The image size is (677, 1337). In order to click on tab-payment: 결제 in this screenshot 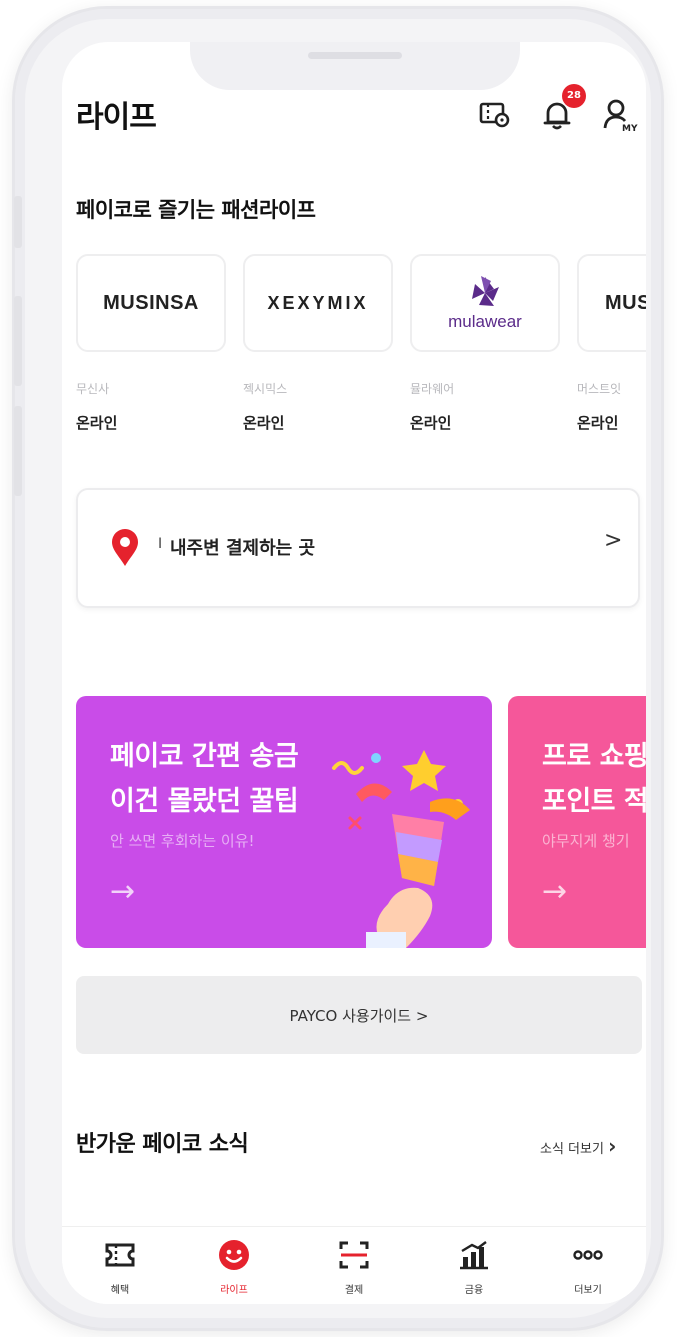, I will do `click(354, 1265)`.